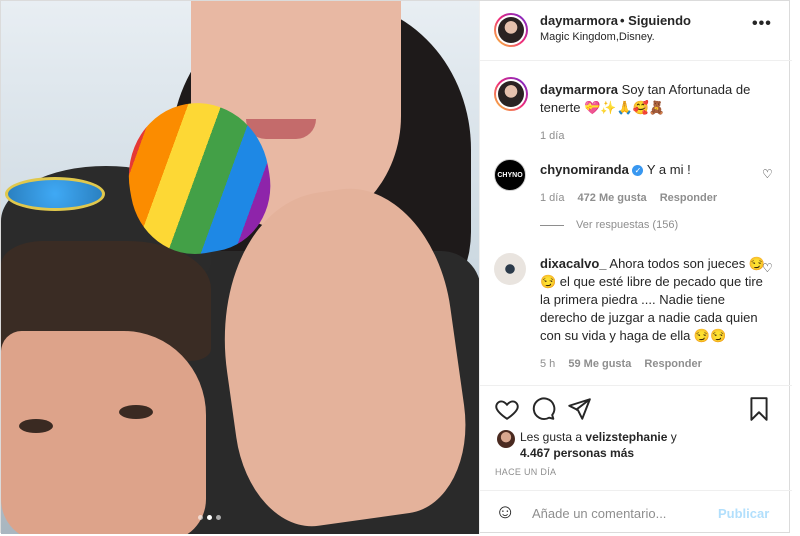 The image size is (800, 536). What do you see at coordinates (673, 437) in the screenshot?
I see `likes-suffix: y` at bounding box center [673, 437].